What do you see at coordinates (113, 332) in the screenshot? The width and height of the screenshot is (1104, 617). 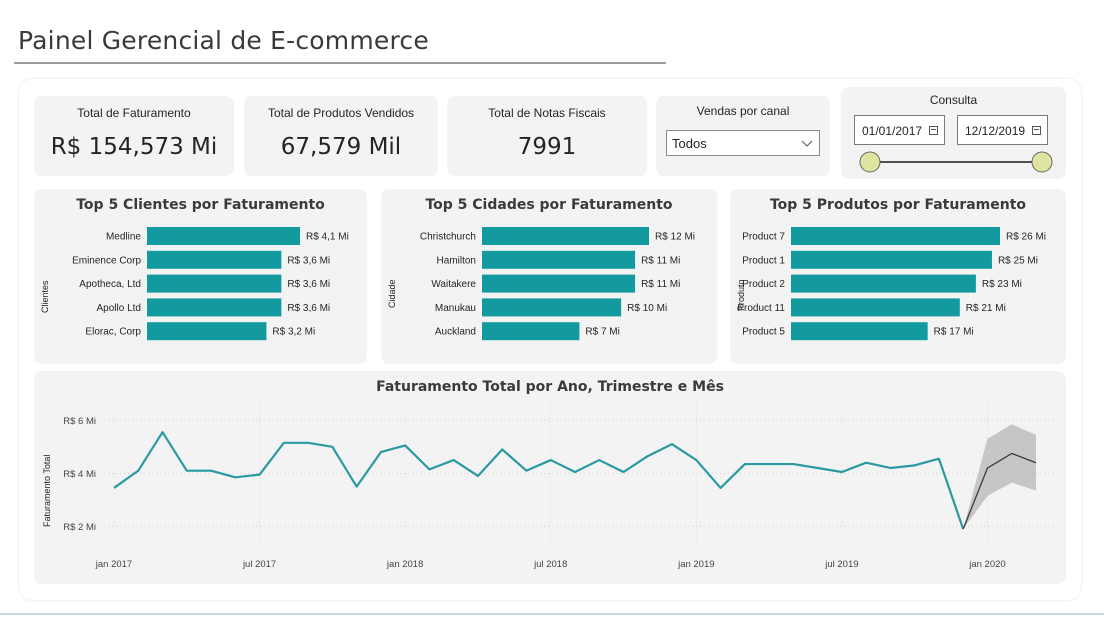 I see `category-label: Elorac, Corp` at bounding box center [113, 332].